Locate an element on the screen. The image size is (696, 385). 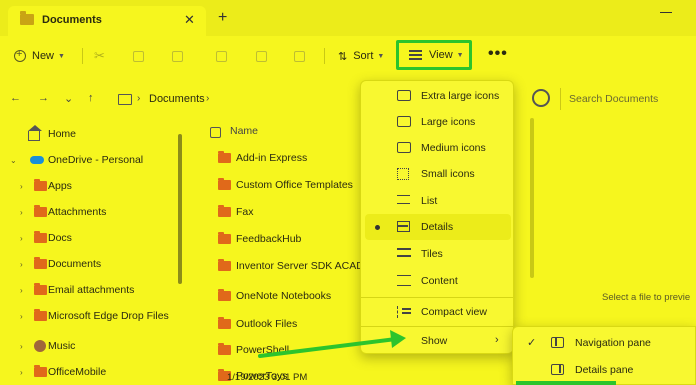
file-row: FeedbackHub is located at coordinates (296, 239).